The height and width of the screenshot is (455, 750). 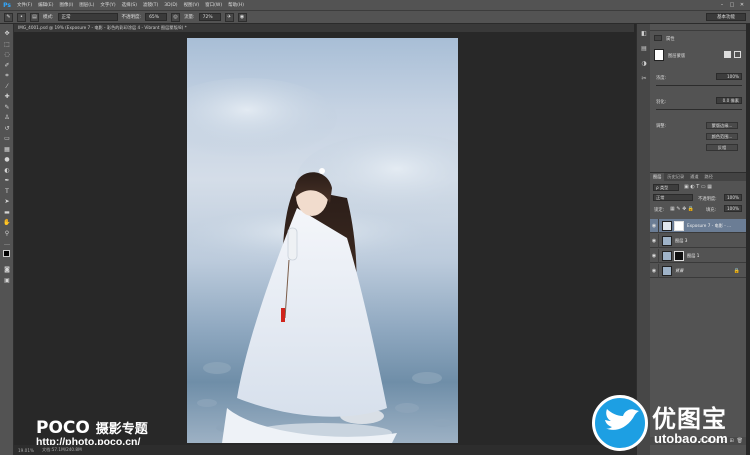 What do you see at coordinates (726, 17) in the screenshot?
I see `workspace-select: 基本功能` at bounding box center [726, 17].